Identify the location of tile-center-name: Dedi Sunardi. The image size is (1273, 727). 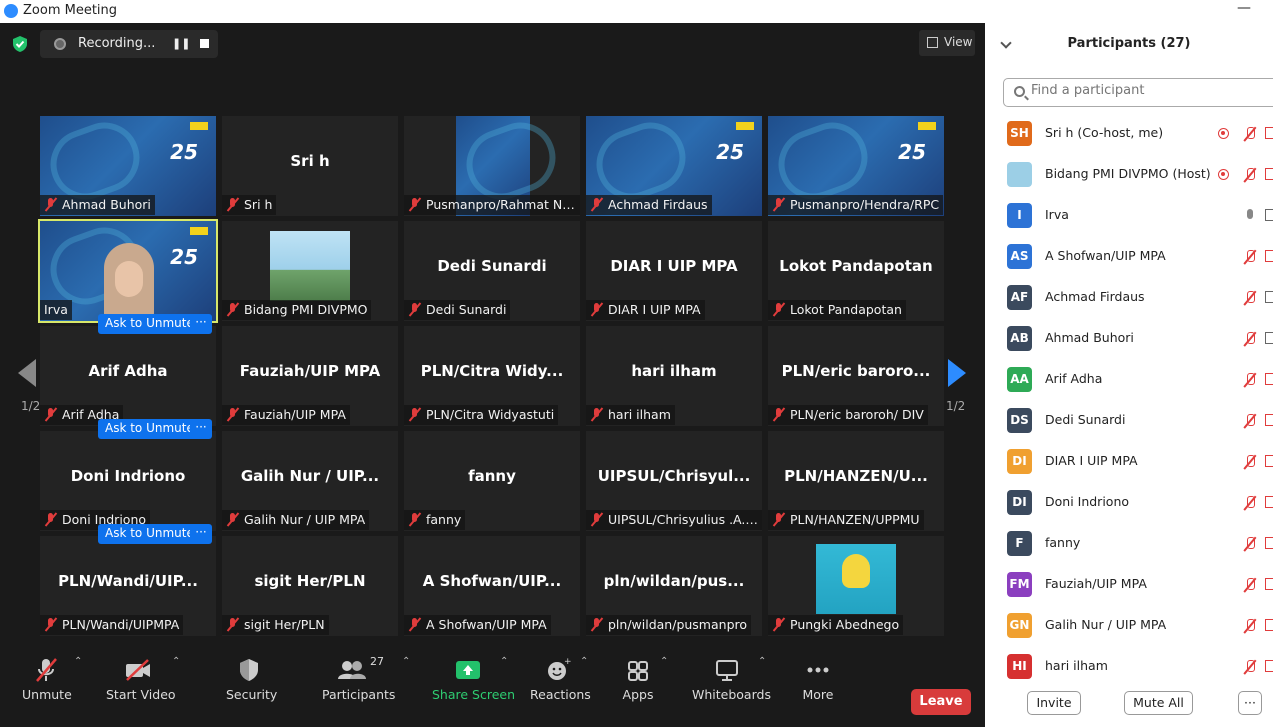
(492, 266).